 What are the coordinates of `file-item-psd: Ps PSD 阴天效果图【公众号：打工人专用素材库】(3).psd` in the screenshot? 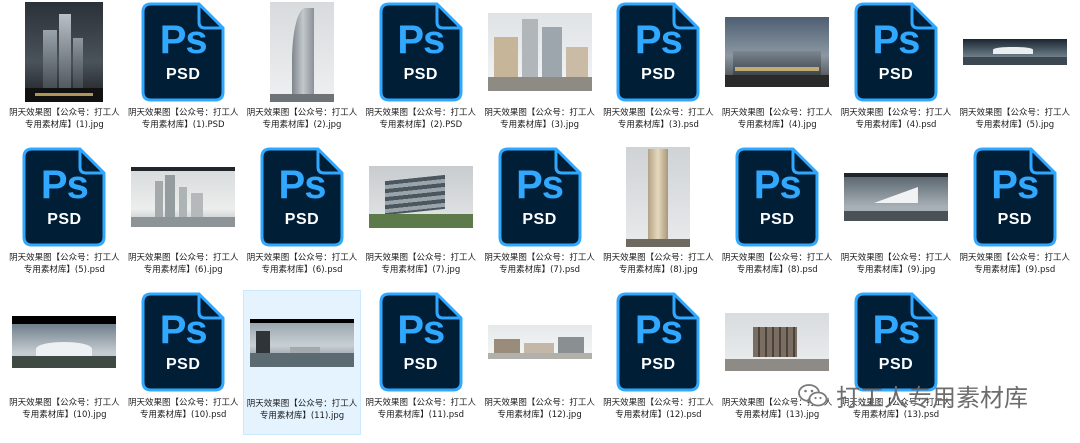 It's located at (658, 72).